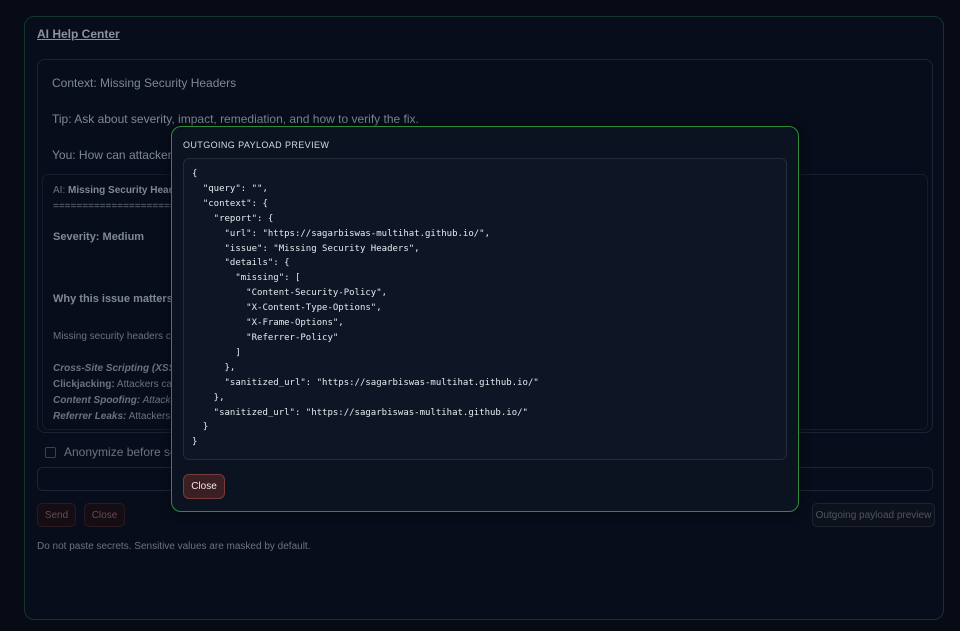 Image resolution: width=960 pixels, height=631 pixels. Describe the element at coordinates (146, 384) in the screenshot. I see `clickjacking-text: Attackers can` at that location.